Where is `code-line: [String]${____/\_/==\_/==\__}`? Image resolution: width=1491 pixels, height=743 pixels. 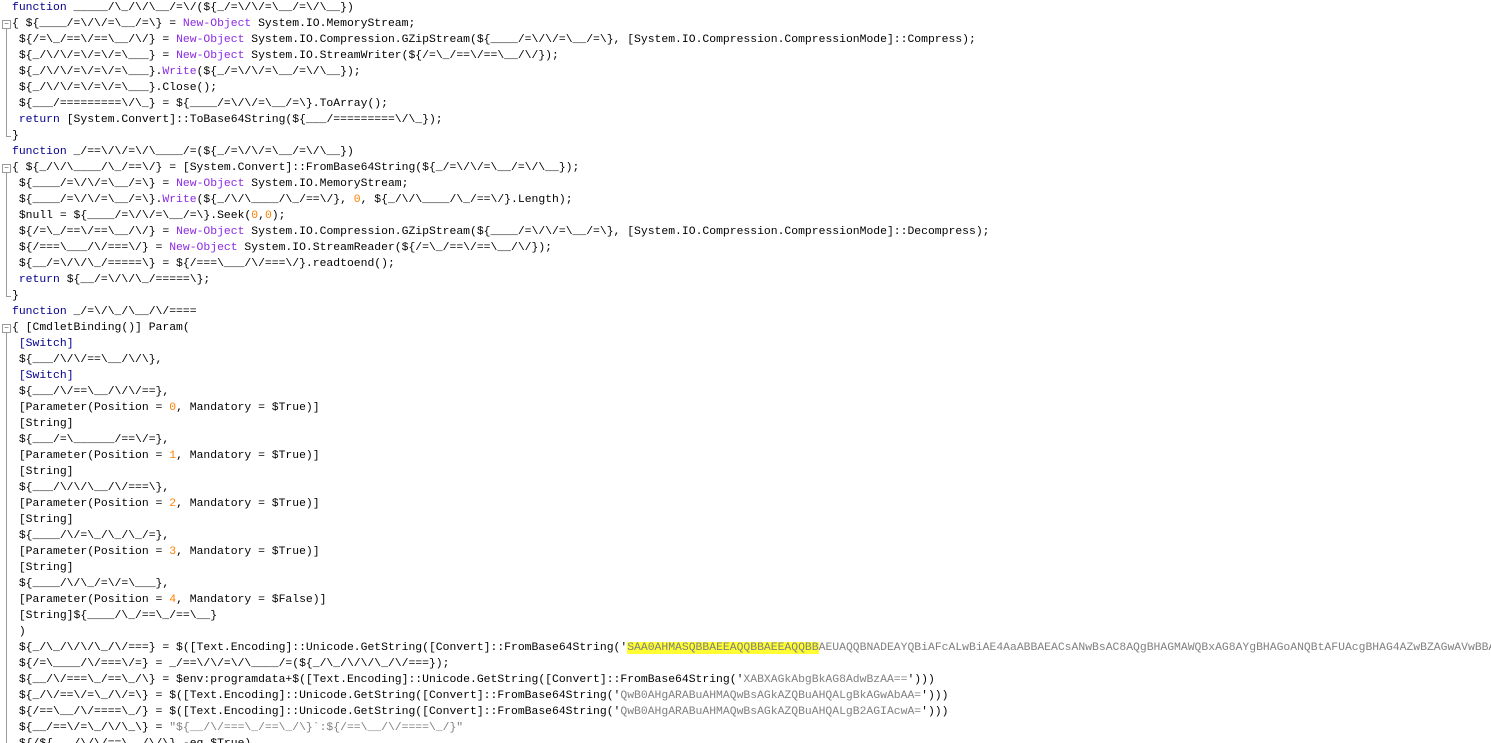
code-line: [String]${____/\_/==\_/==\__} is located at coordinates (751, 616).